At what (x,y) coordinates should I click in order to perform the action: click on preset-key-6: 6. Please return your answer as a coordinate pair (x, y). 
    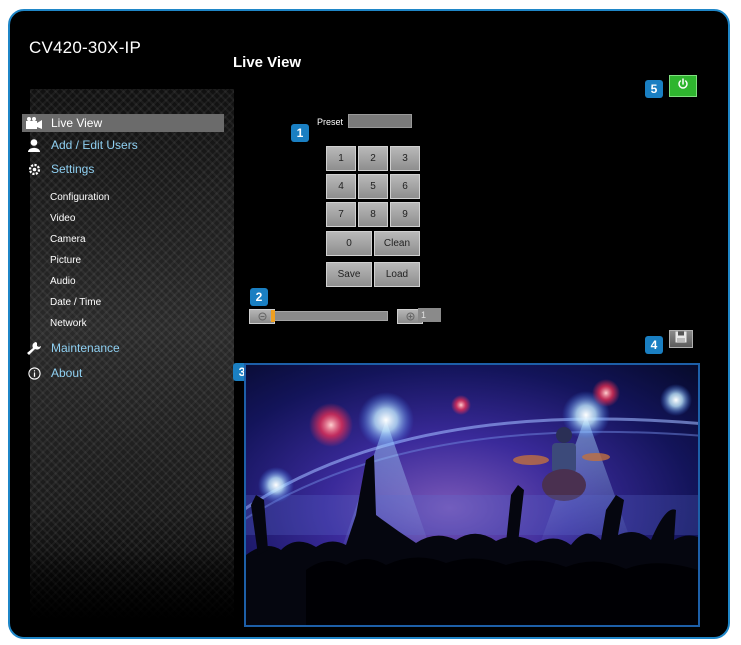
    Looking at the image, I should click on (405, 186).